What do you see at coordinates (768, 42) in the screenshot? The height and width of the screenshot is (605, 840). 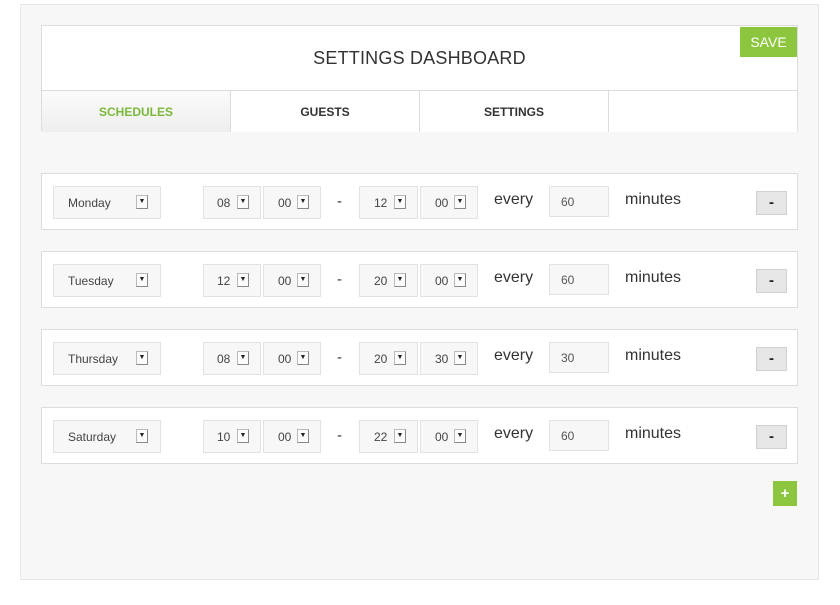 I see `save-button: SAVE` at bounding box center [768, 42].